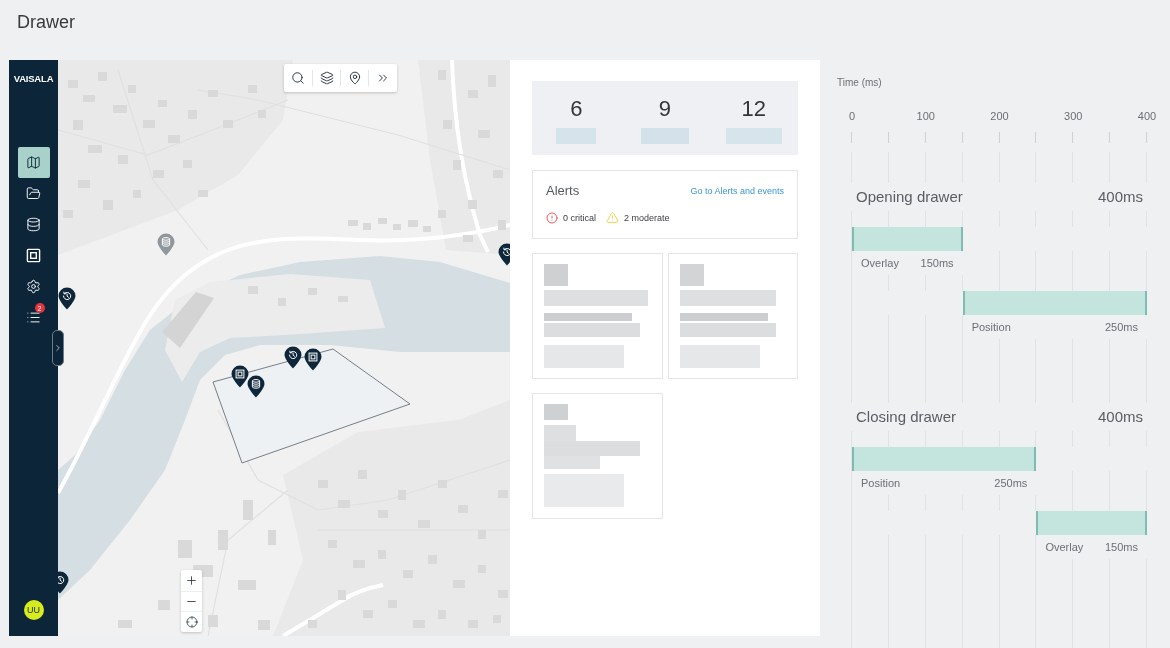  Describe the element at coordinates (33, 610) in the screenshot. I see `user-avatar: UU` at that location.